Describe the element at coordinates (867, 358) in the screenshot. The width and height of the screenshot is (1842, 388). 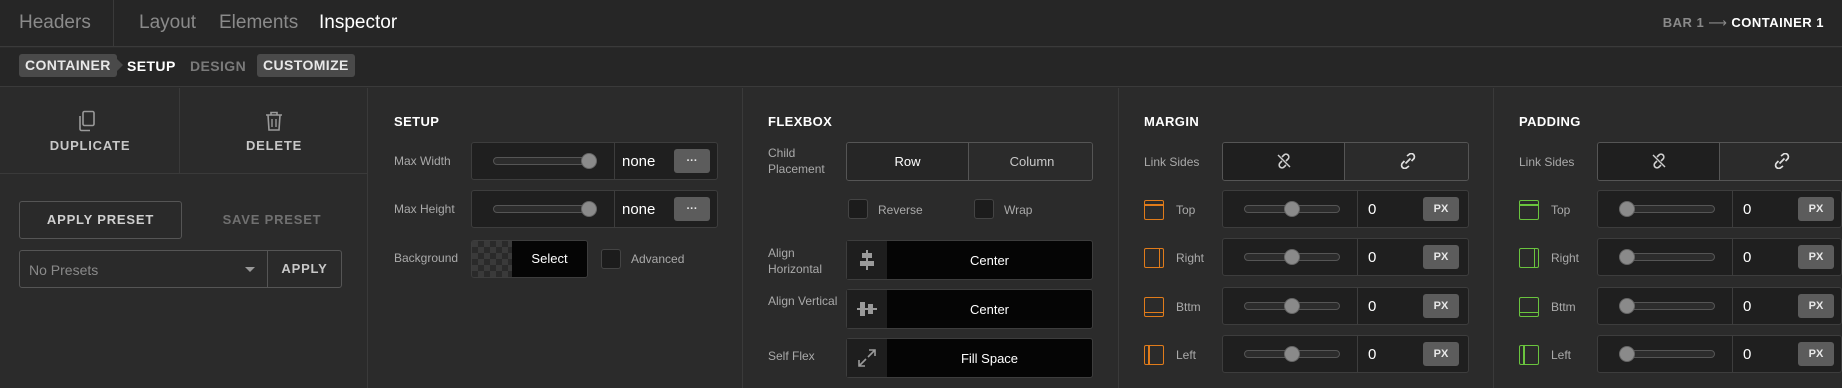
I see `expand-icon` at that location.